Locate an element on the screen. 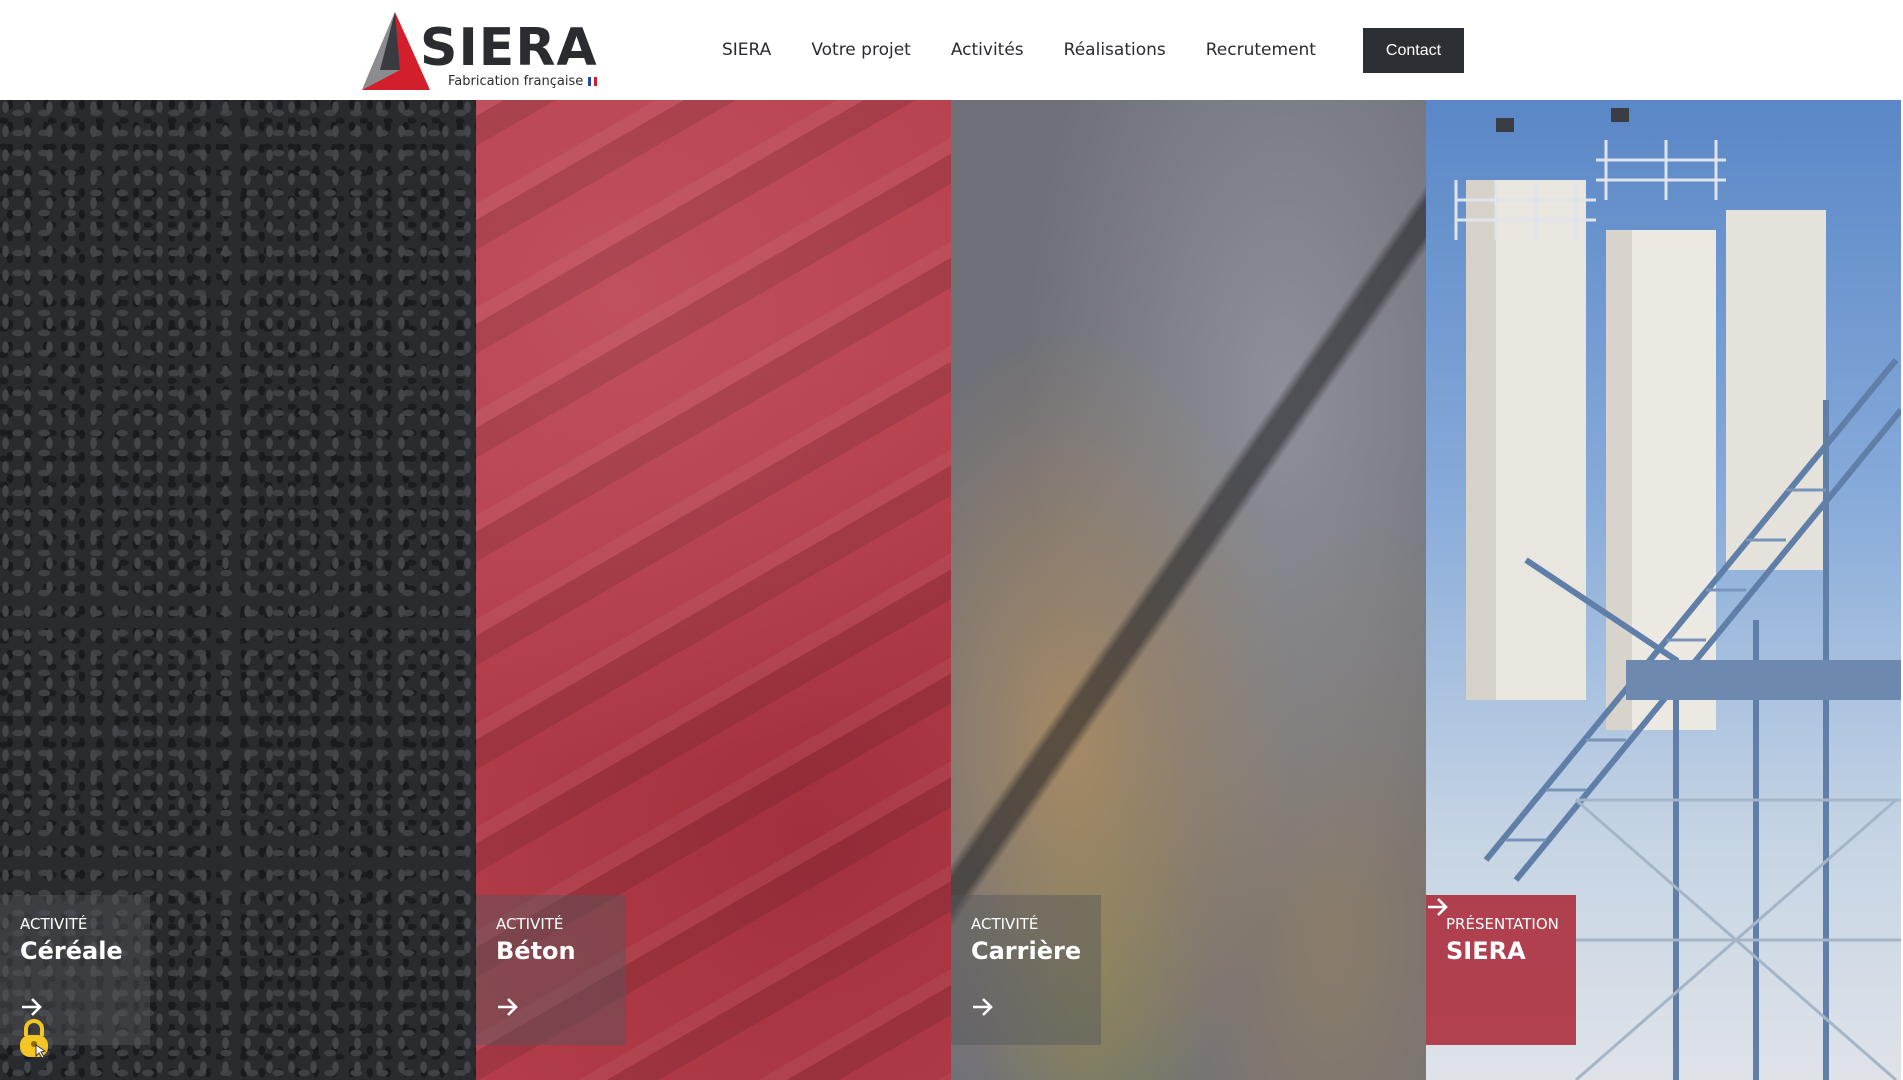 The image size is (1903, 1080). logo-tagline: Fabrication française is located at coordinates (523, 82).